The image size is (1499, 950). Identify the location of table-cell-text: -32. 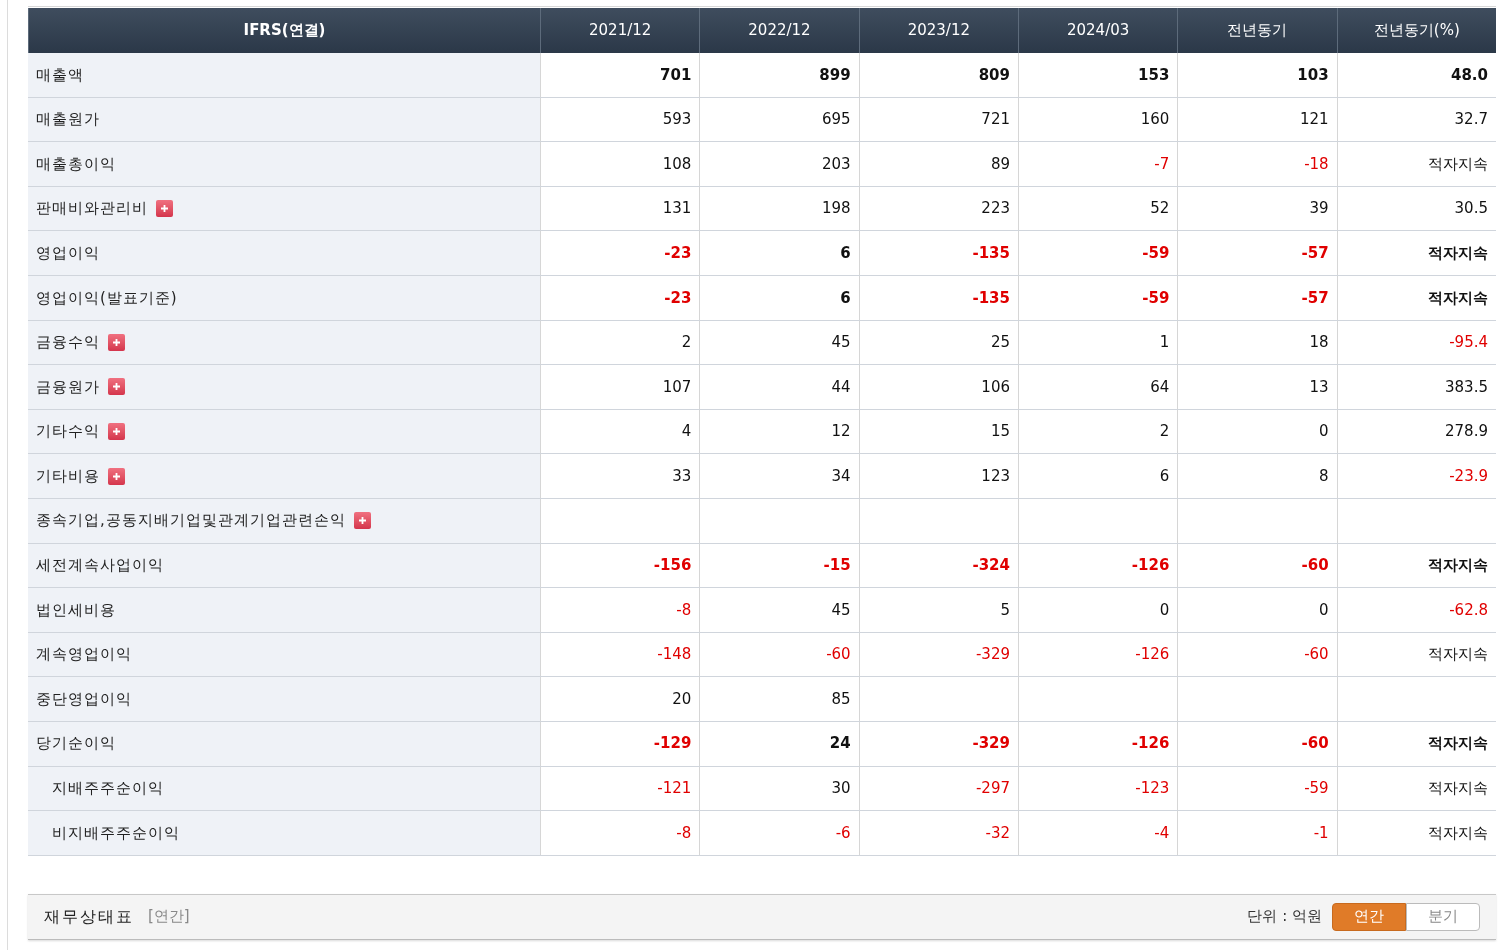
(997, 833).